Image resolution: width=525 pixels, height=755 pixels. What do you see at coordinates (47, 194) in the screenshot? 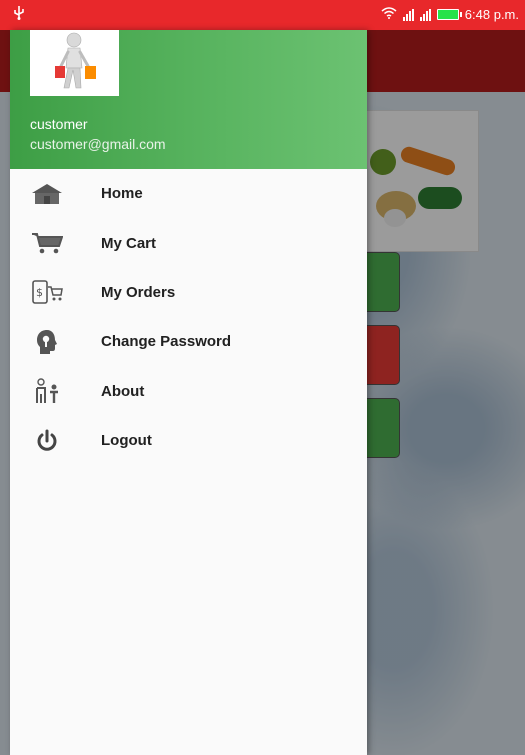
I see `home-icon` at bounding box center [47, 194].